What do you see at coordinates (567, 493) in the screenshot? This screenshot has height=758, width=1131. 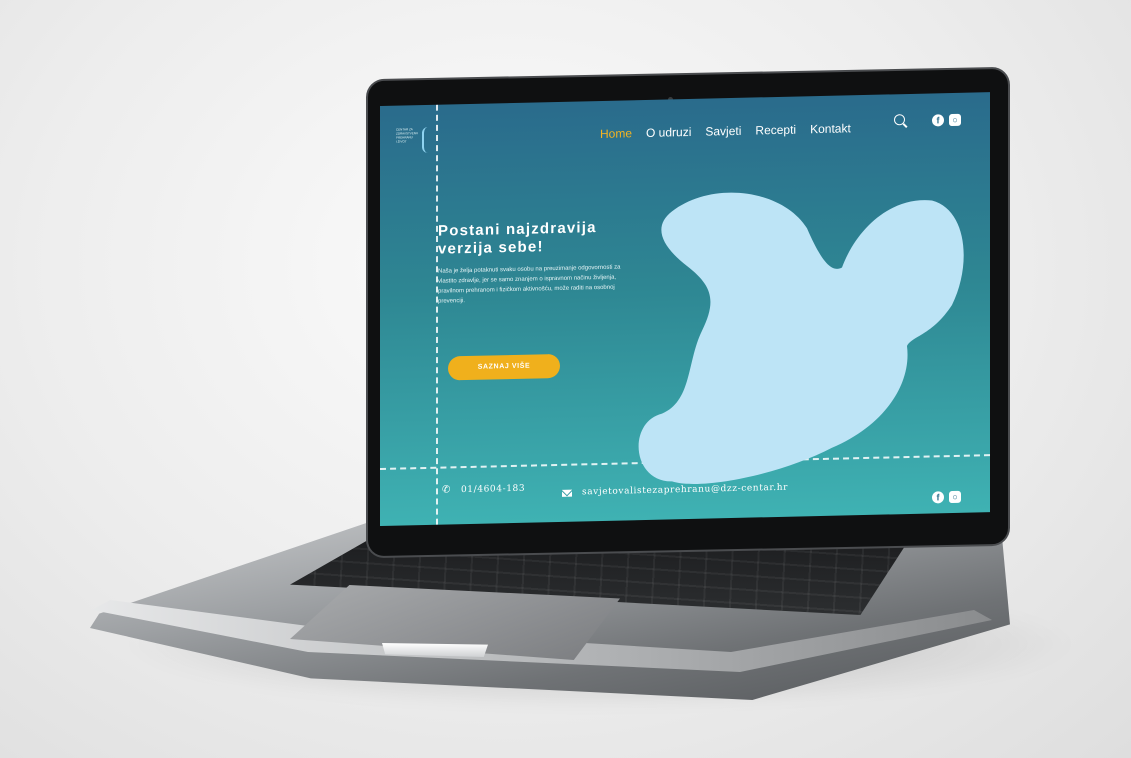 I see `mail-icon` at bounding box center [567, 493].